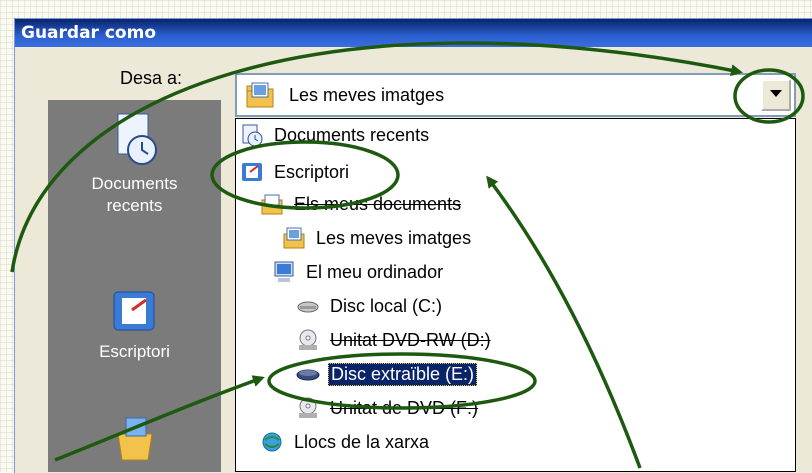  I want to click on list-item-desktop: Escriptori, so click(295, 172).